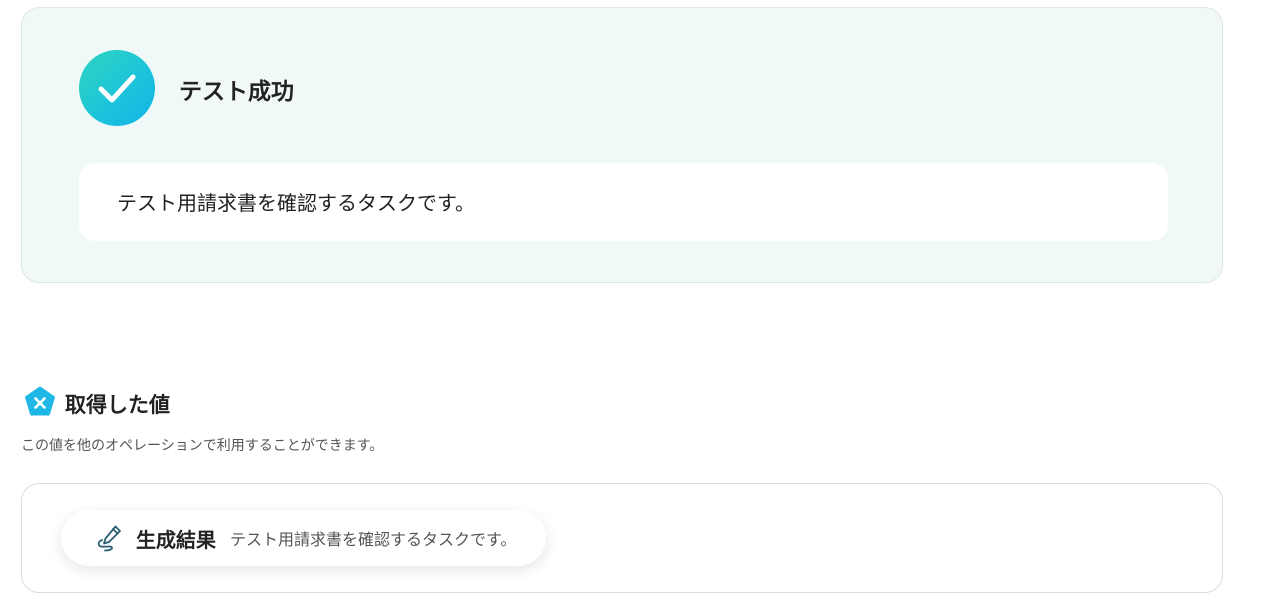  I want to click on test-result-message: テスト用請求書を確認するタスクです。, so click(296, 203).